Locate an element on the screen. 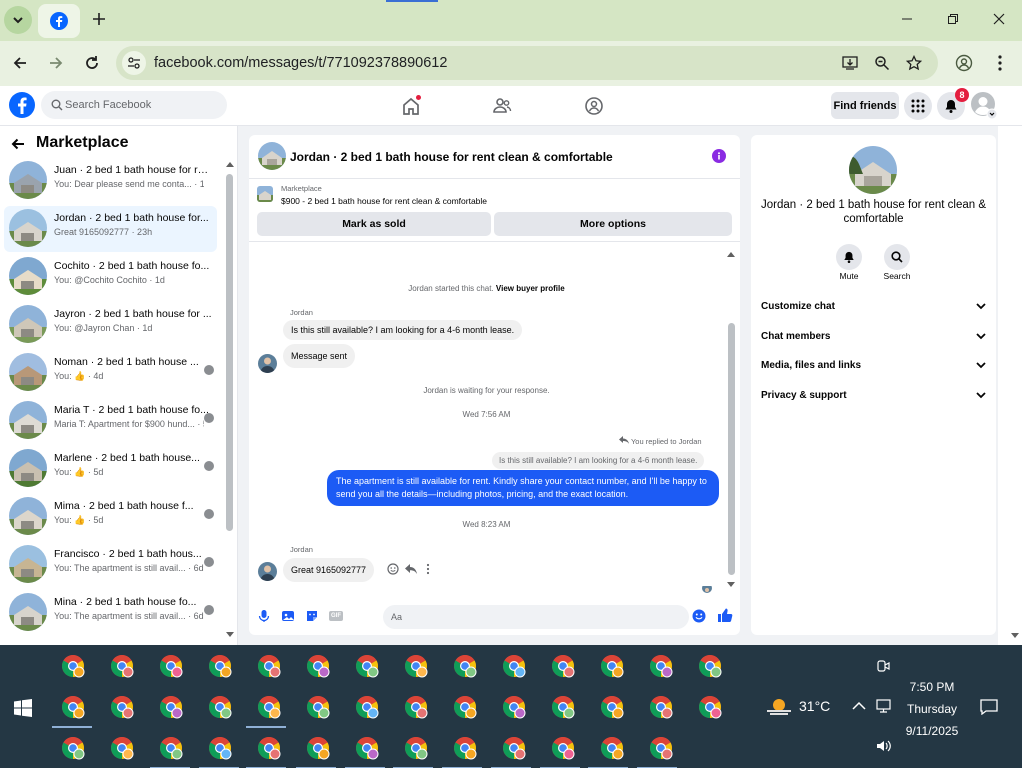 This screenshot has width=1022, height=768. forward-button is located at coordinates (56, 63).